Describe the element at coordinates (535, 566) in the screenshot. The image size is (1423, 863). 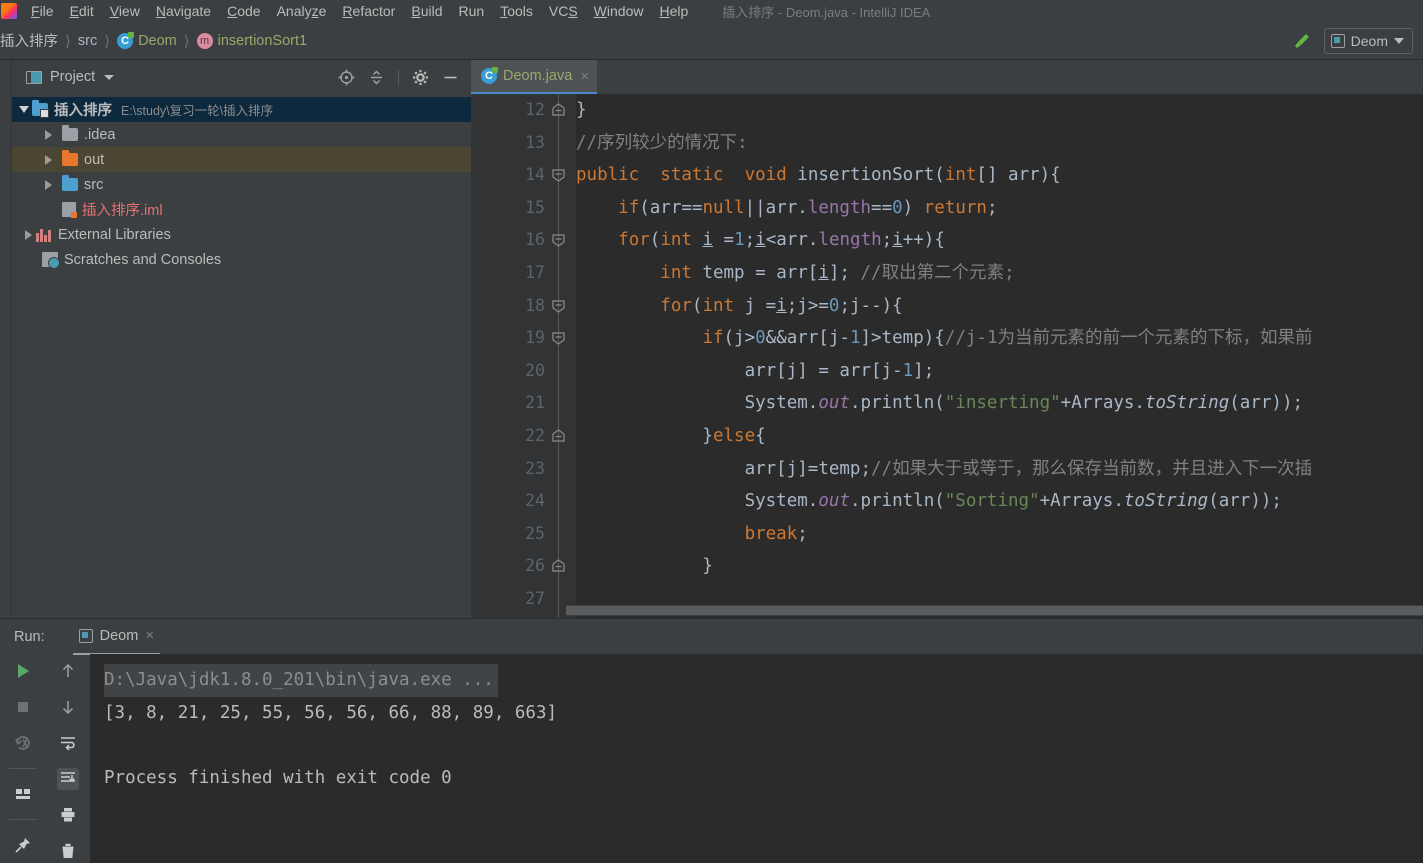
I see `line-number: 26` at that location.